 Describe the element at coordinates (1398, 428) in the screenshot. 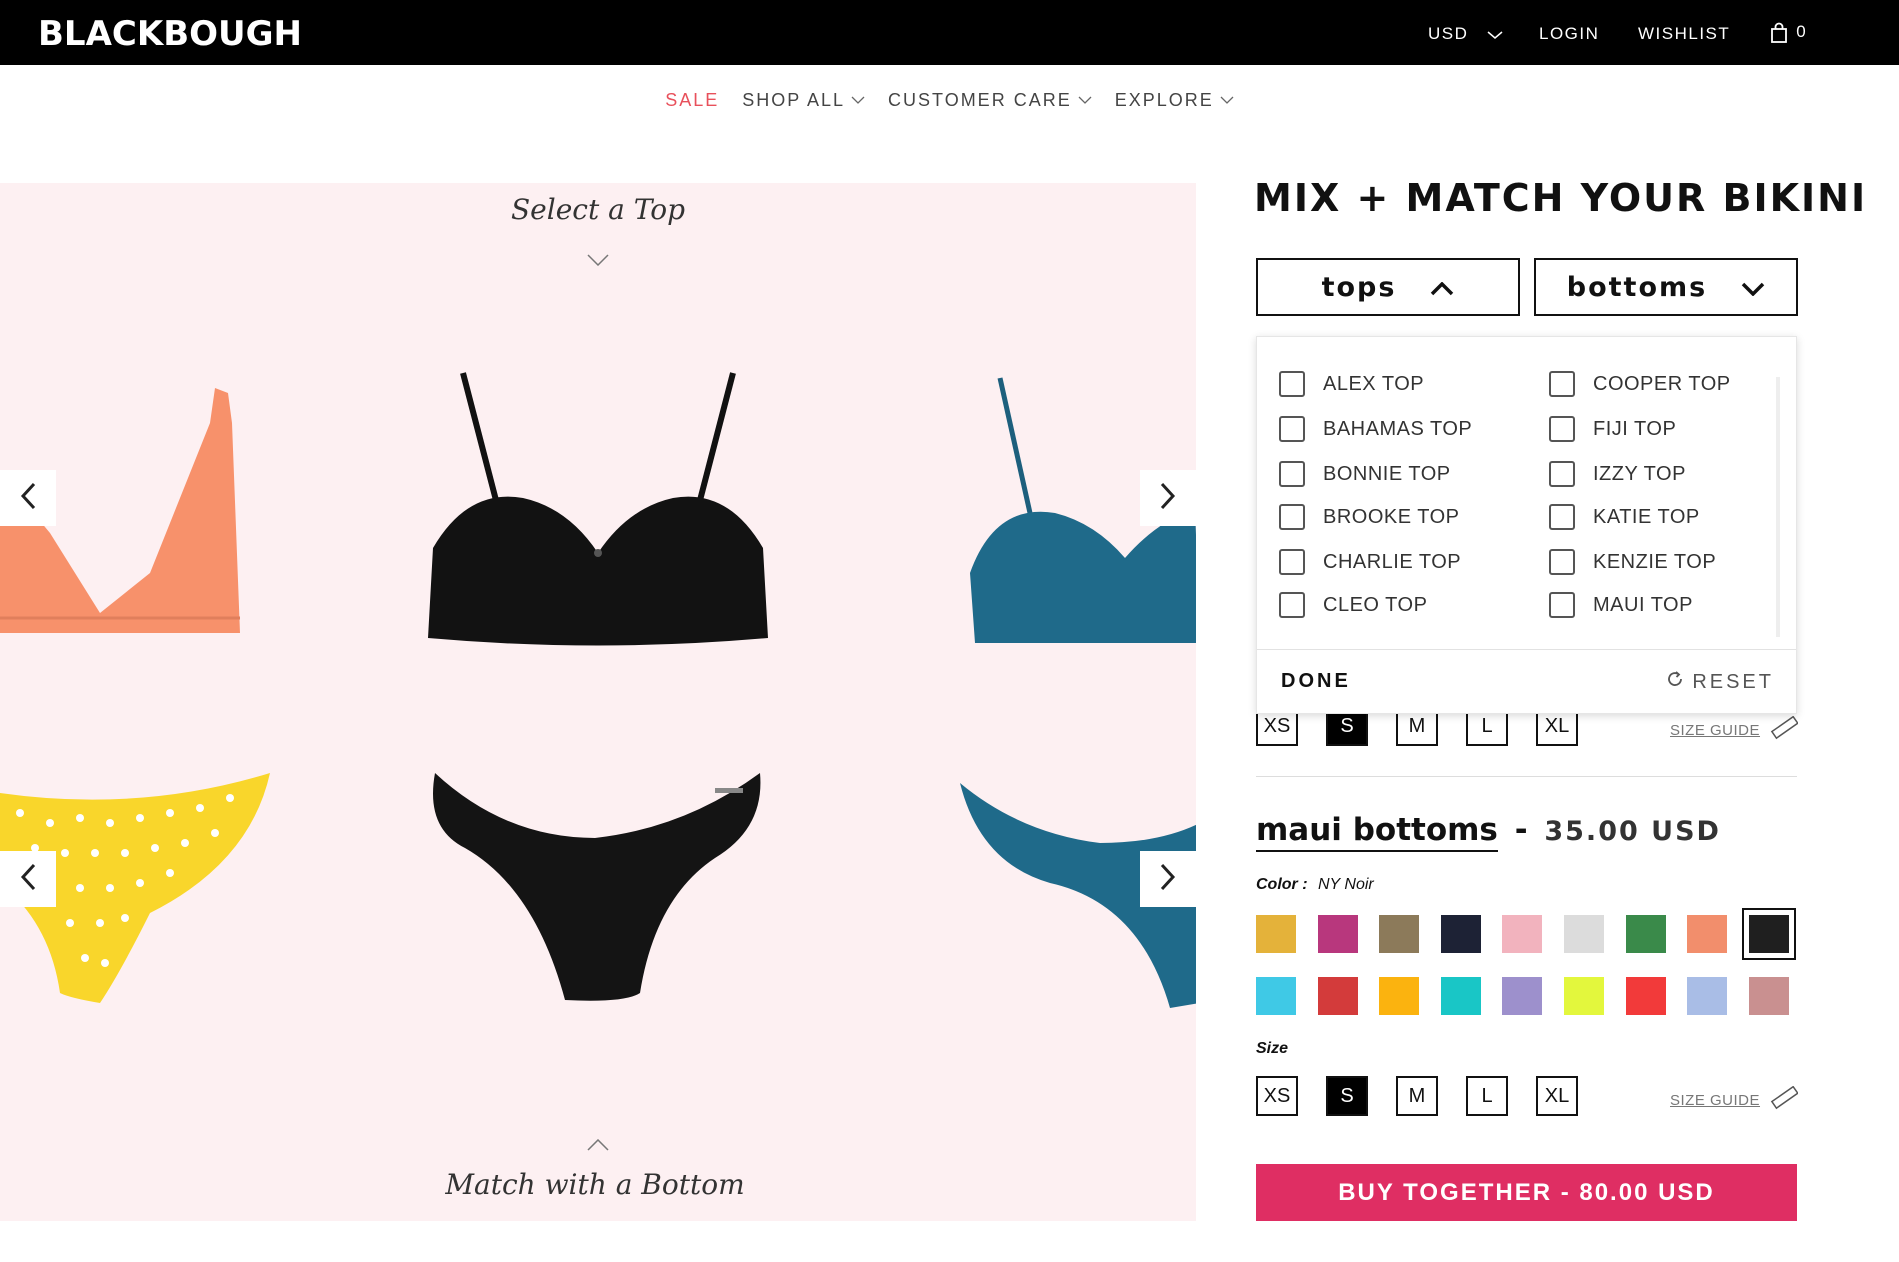

I see `option-label: BAHAMAS TOP` at that location.